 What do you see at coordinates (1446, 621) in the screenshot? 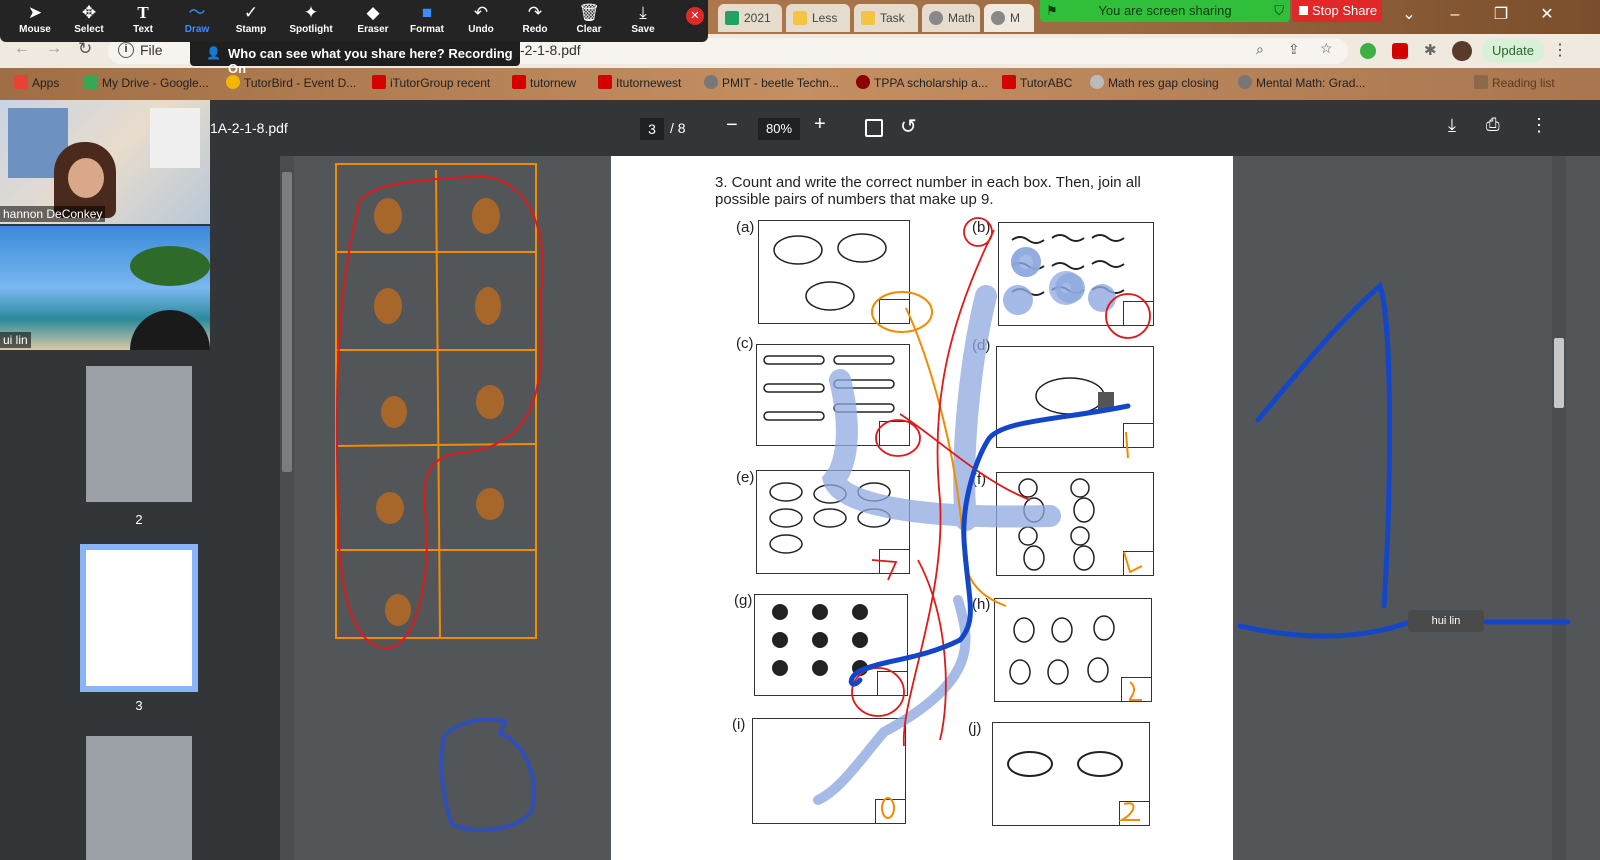
I see `annotator-cursor-tag: hui lin` at bounding box center [1446, 621].